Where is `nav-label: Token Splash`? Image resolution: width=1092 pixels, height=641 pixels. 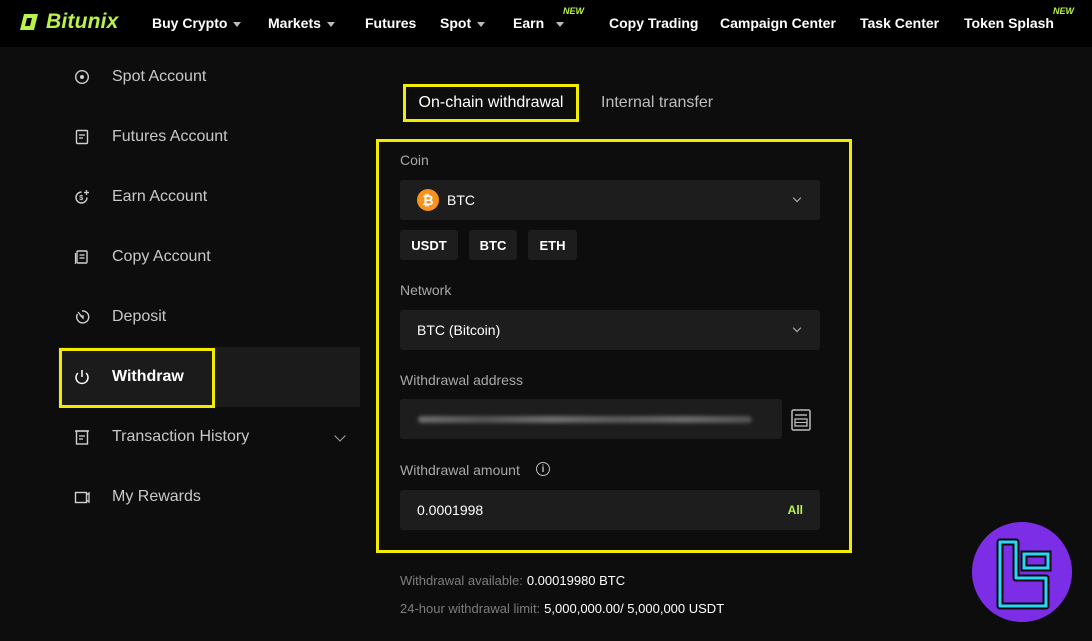
nav-label: Token Splash is located at coordinates (1009, 23).